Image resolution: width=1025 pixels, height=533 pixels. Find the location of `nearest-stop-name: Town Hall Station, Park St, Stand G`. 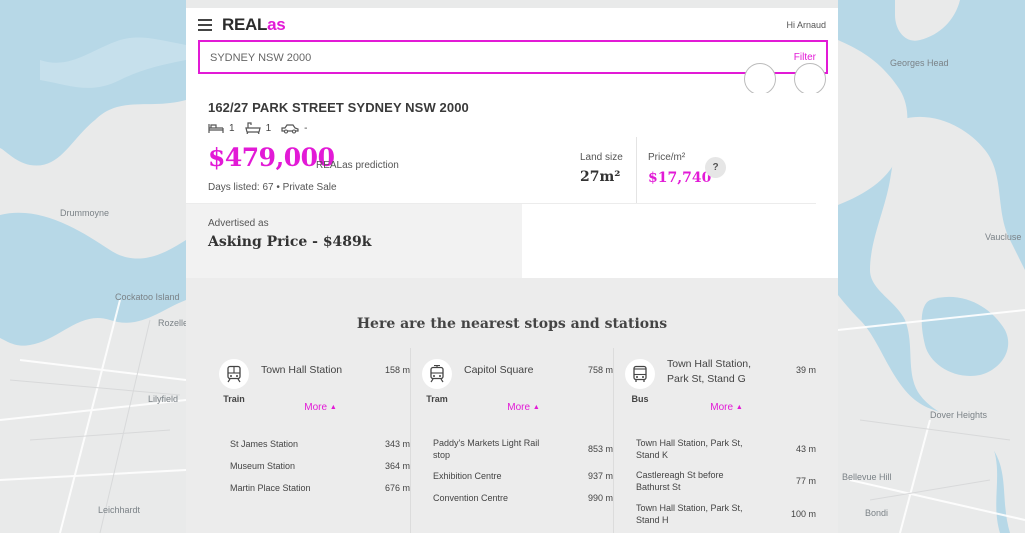

nearest-stop-name: Town Hall Station, Park St, Stand G is located at coordinates (709, 371).